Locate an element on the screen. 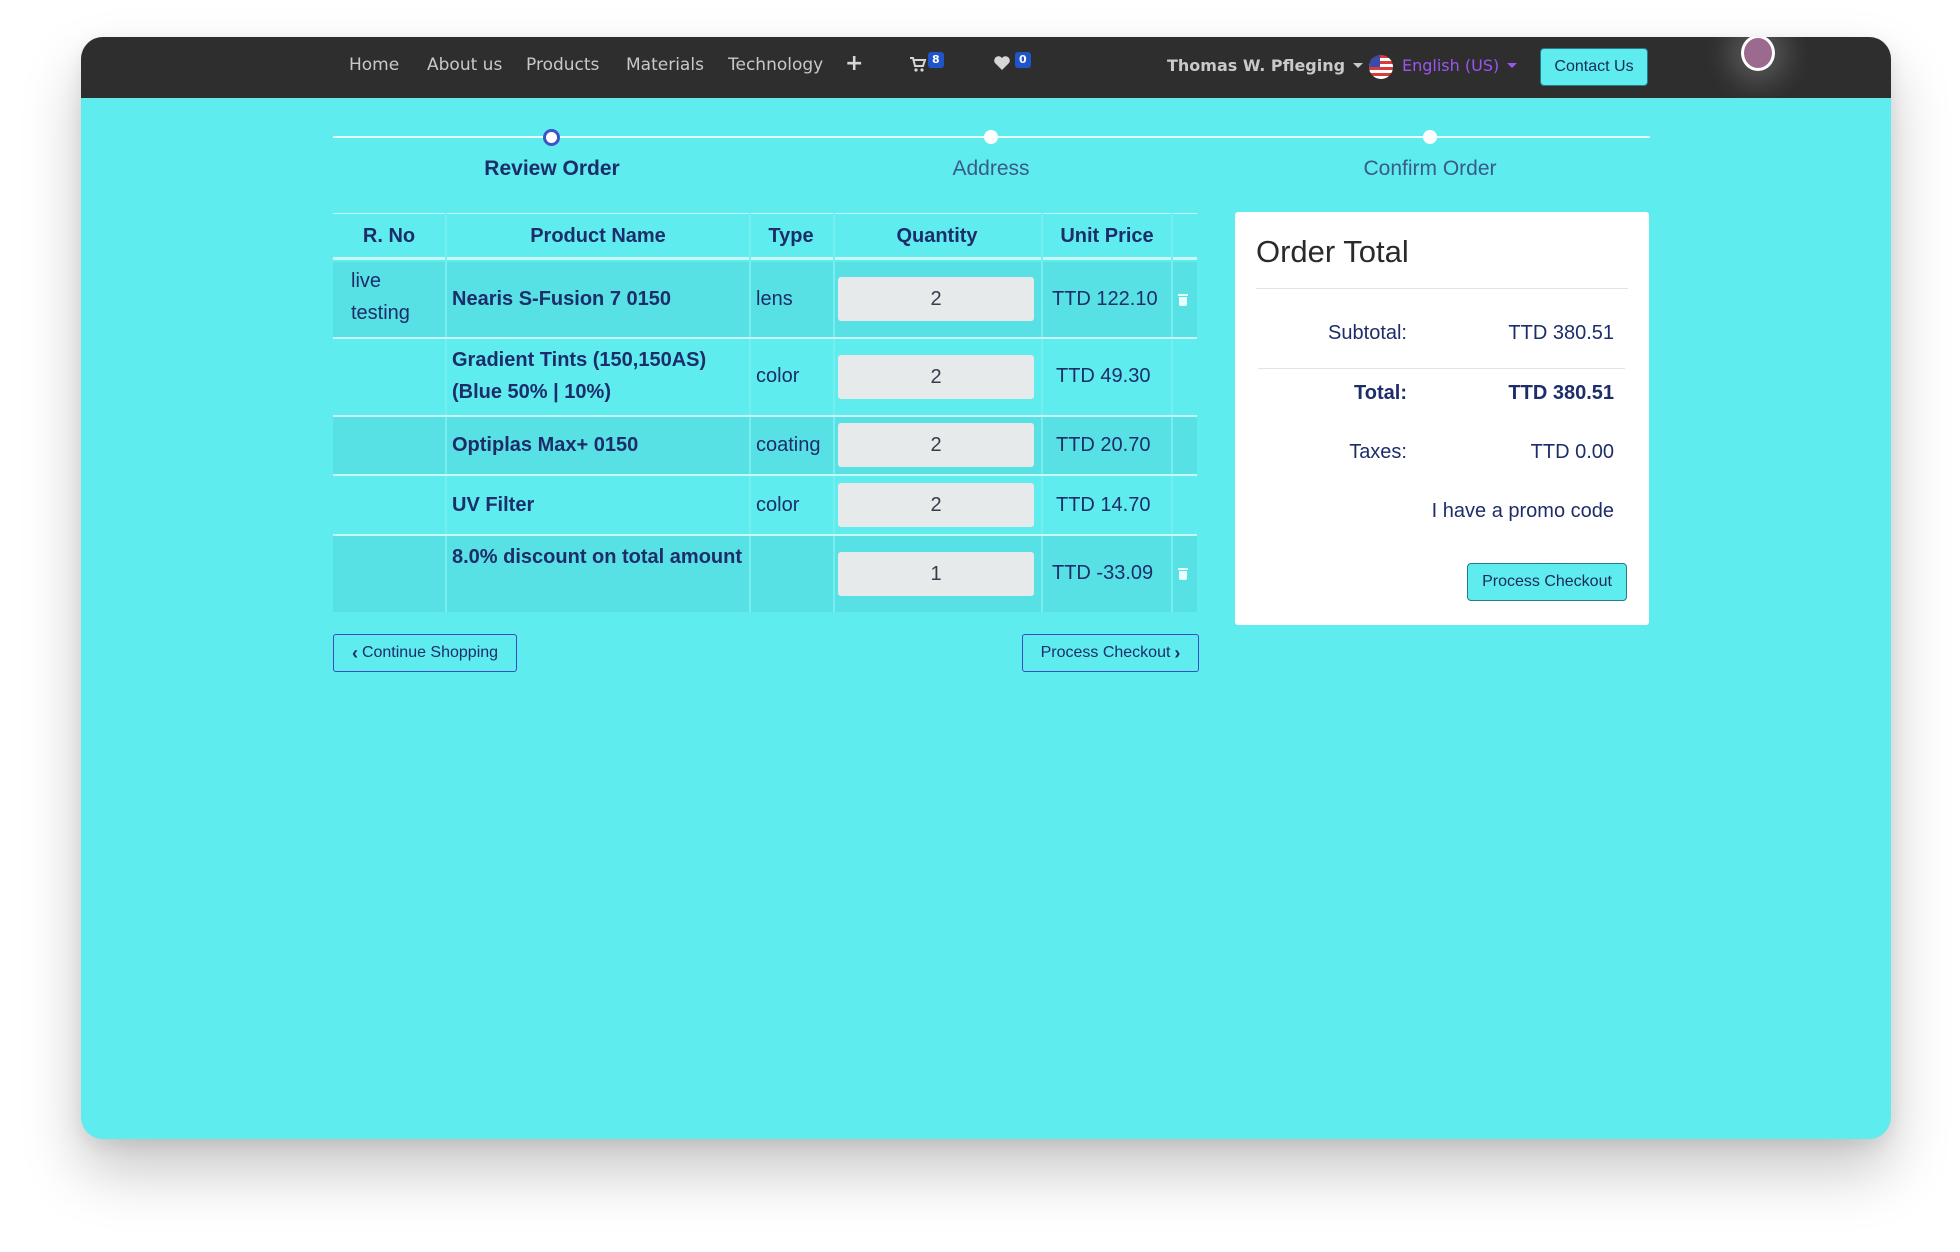 This screenshot has width=1960, height=1252. row-product-name: UV Filter is located at coordinates (493, 505).